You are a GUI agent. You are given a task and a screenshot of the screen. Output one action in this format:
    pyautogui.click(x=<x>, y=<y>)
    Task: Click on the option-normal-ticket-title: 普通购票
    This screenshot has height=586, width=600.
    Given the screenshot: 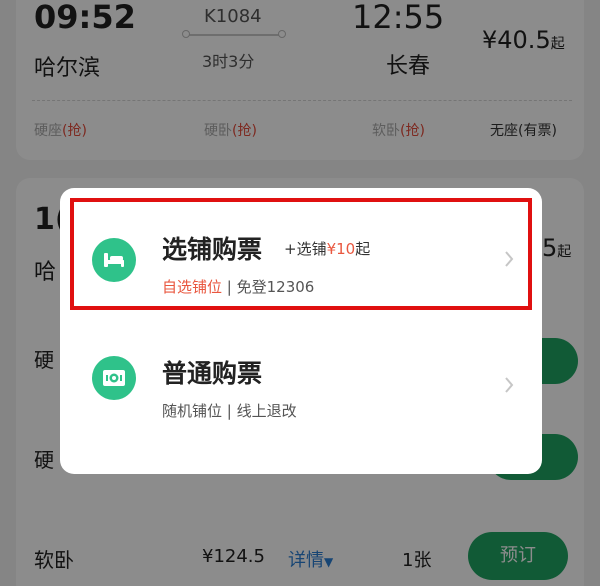 What is the action you would take?
    pyautogui.click(x=212, y=373)
    